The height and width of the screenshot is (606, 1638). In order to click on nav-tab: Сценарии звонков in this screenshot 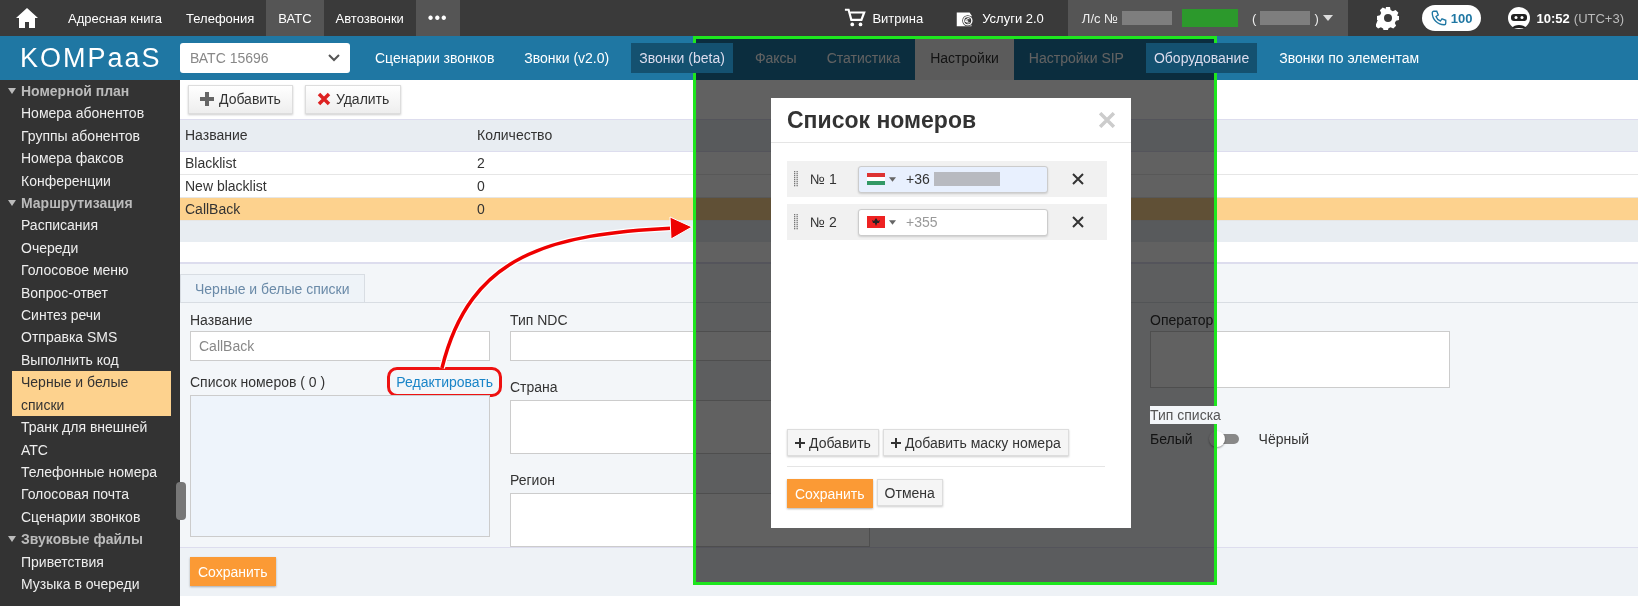, I will do `click(435, 58)`.